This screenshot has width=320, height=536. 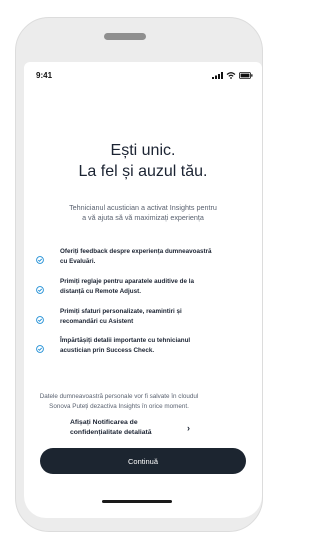 What do you see at coordinates (137, 501) in the screenshot?
I see `home-indicator` at bounding box center [137, 501].